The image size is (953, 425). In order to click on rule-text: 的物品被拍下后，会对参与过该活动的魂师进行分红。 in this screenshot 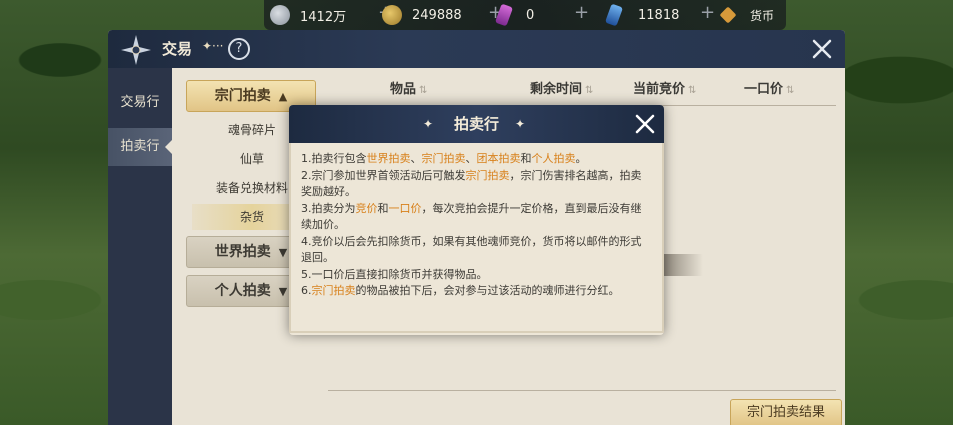, I will do `click(487, 290)`.